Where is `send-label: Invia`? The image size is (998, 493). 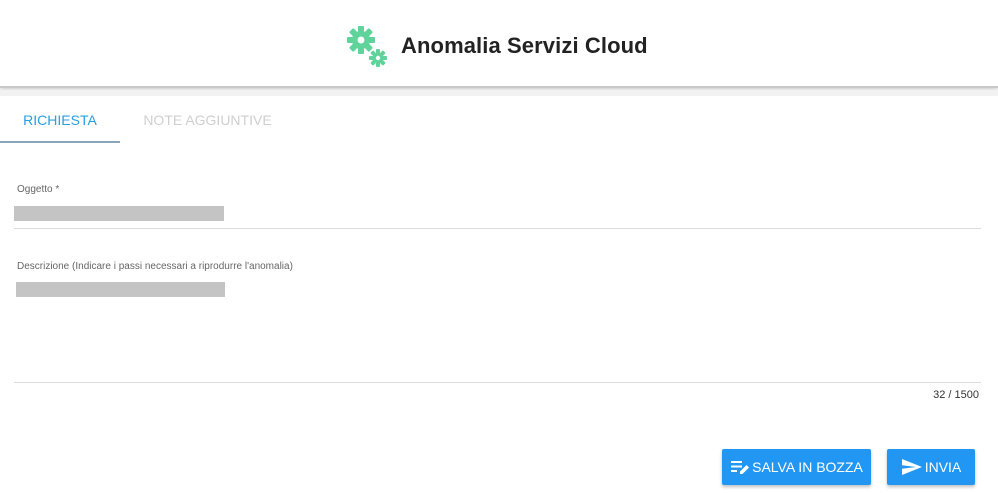 send-label: Invia is located at coordinates (943, 467).